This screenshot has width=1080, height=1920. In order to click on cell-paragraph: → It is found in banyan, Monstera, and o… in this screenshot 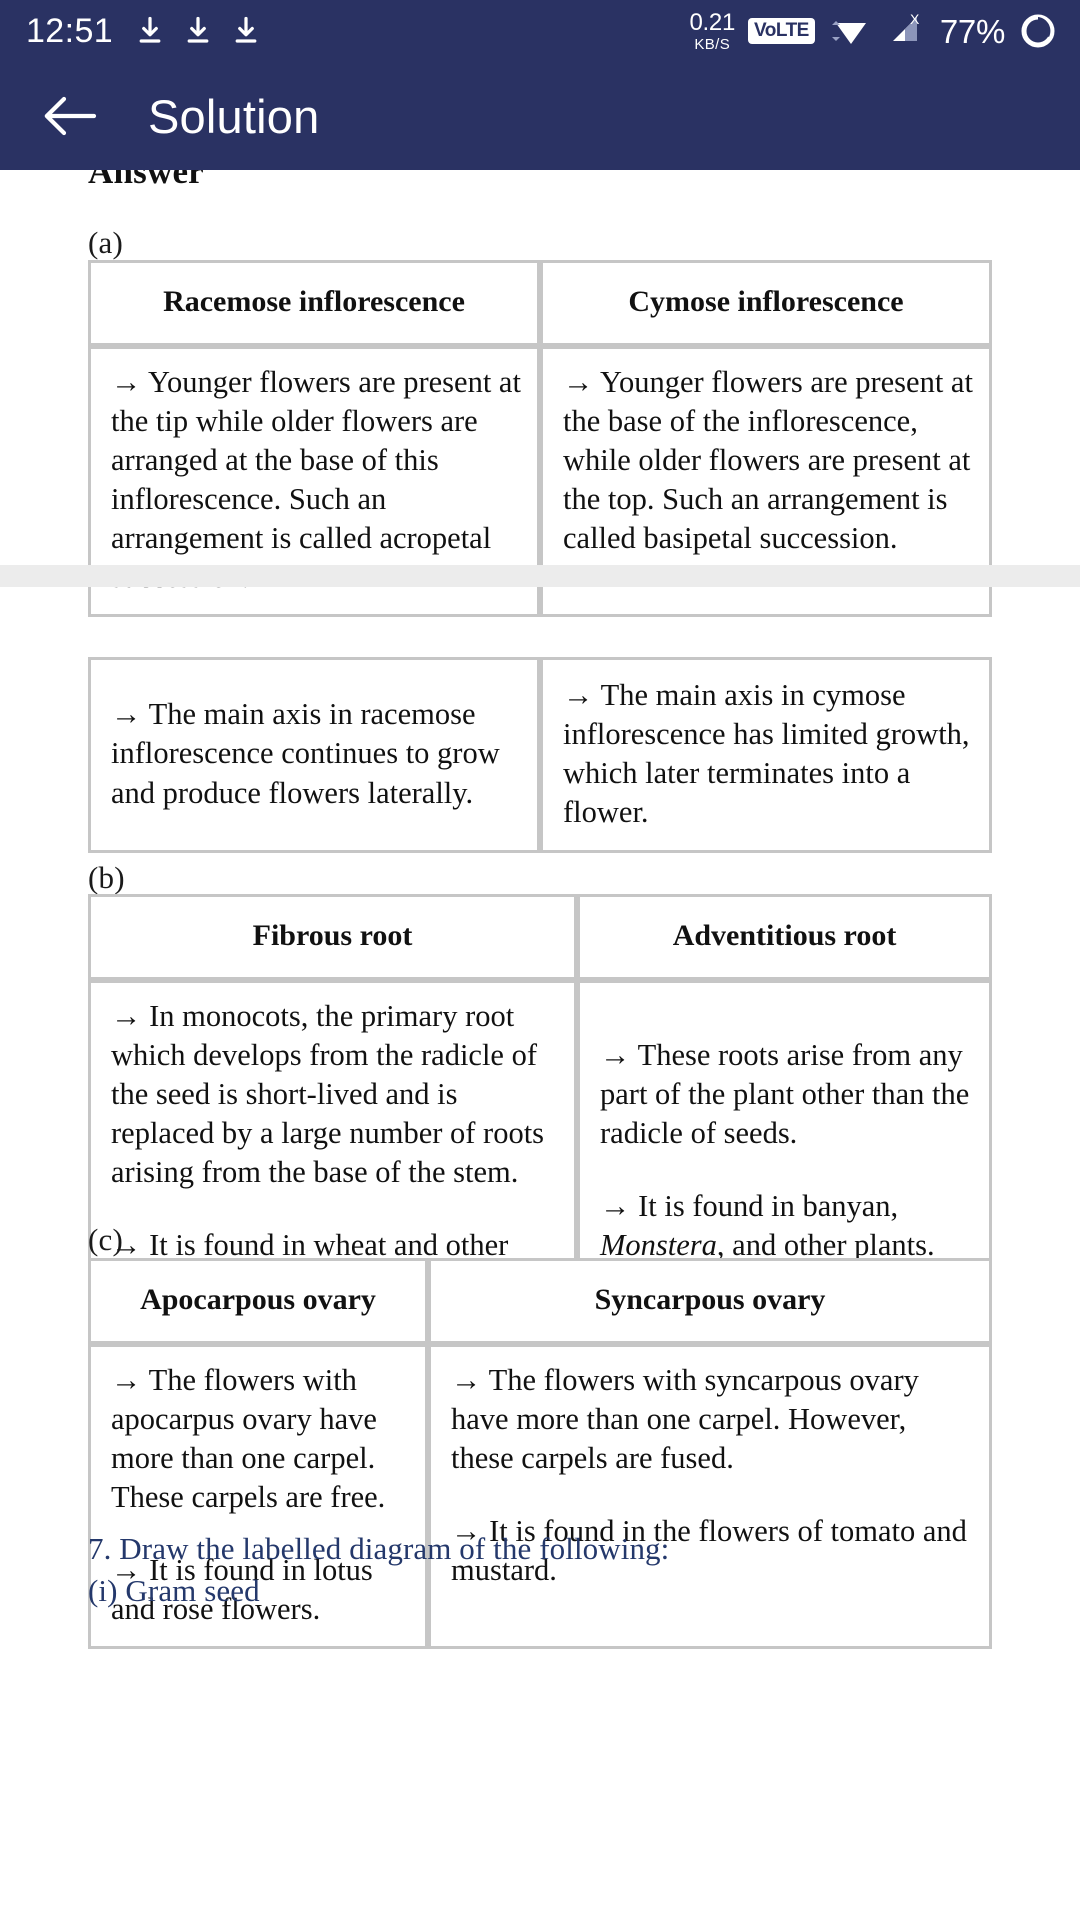, I will do `click(786, 1226)`.